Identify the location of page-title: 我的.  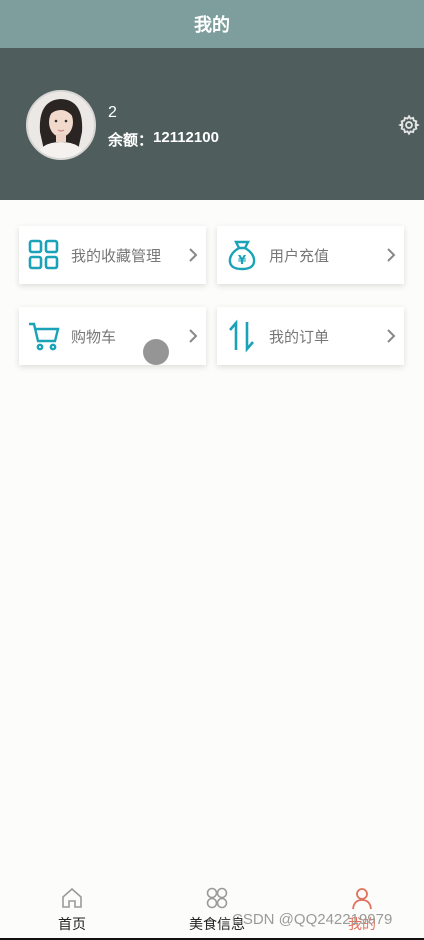
(212, 25).